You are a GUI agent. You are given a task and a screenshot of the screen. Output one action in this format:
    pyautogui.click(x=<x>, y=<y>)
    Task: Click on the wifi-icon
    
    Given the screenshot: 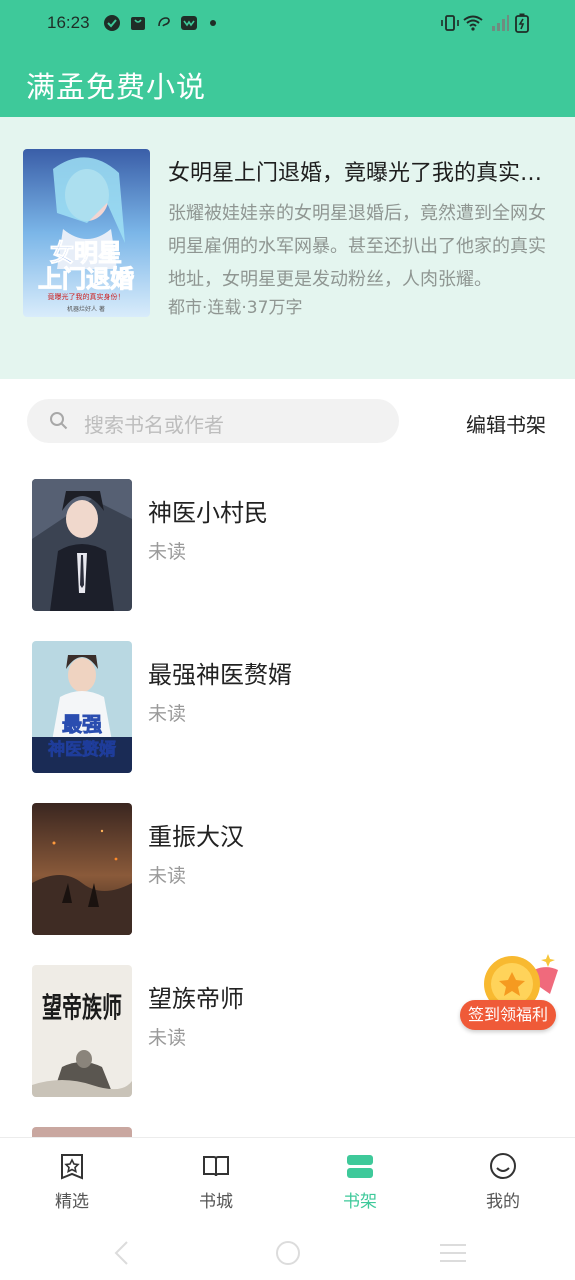 What is the action you would take?
    pyautogui.click(x=473, y=23)
    